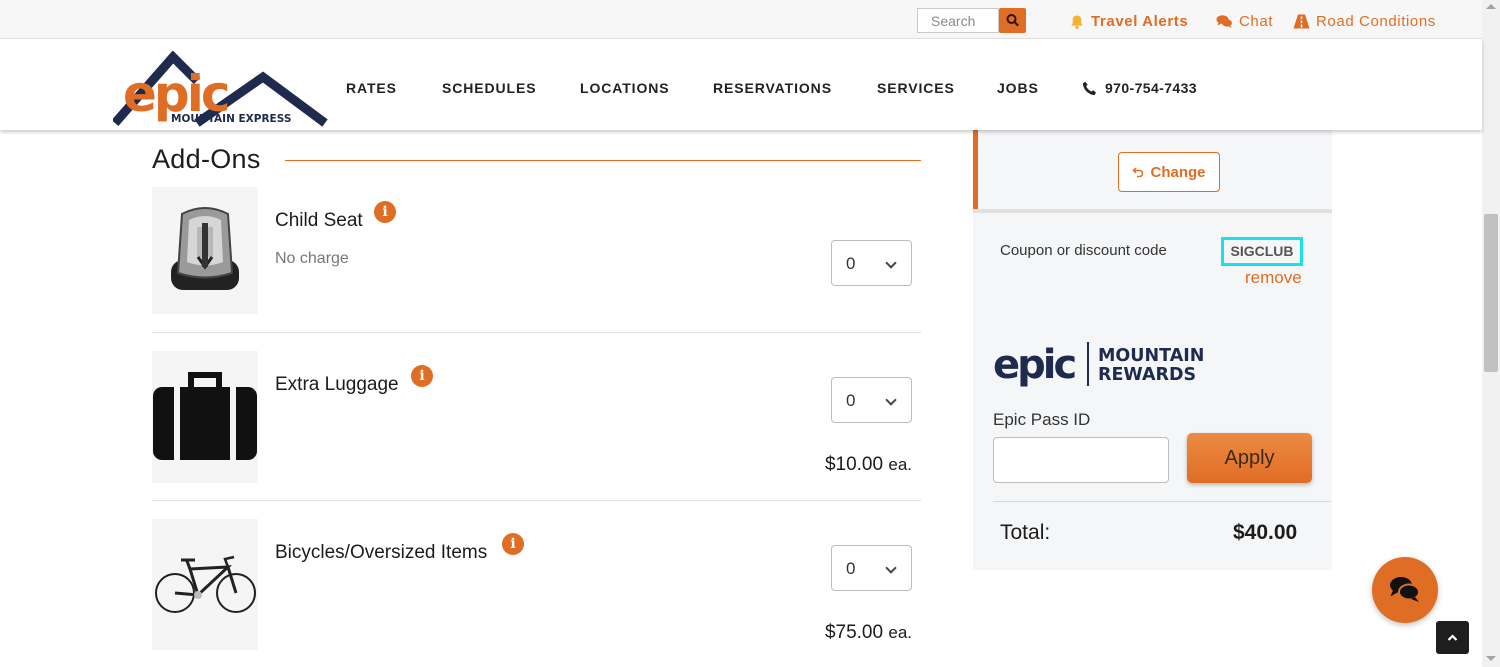 The width and height of the screenshot is (1500, 667). Describe the element at coordinates (1249, 458) in the screenshot. I see `apply-button: Apply` at that location.